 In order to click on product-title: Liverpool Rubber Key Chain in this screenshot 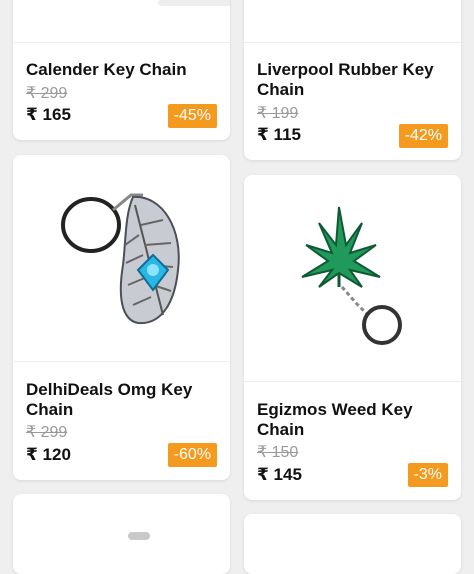, I will do `click(345, 79)`.